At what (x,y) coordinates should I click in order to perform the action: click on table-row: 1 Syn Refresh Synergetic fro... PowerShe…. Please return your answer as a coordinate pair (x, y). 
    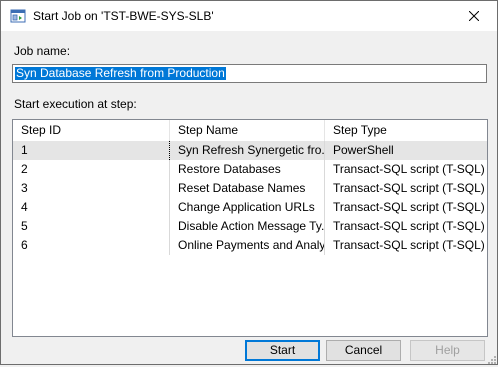
    Looking at the image, I should click on (250, 150).